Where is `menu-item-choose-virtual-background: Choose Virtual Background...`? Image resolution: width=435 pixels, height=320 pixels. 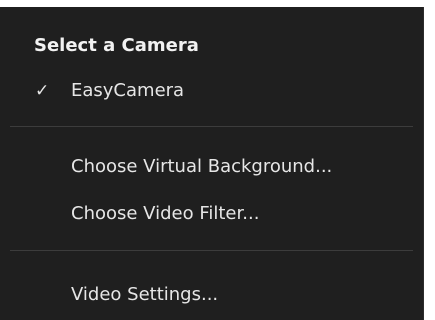
menu-item-choose-virtual-background: Choose Virtual Background... is located at coordinates (211, 167).